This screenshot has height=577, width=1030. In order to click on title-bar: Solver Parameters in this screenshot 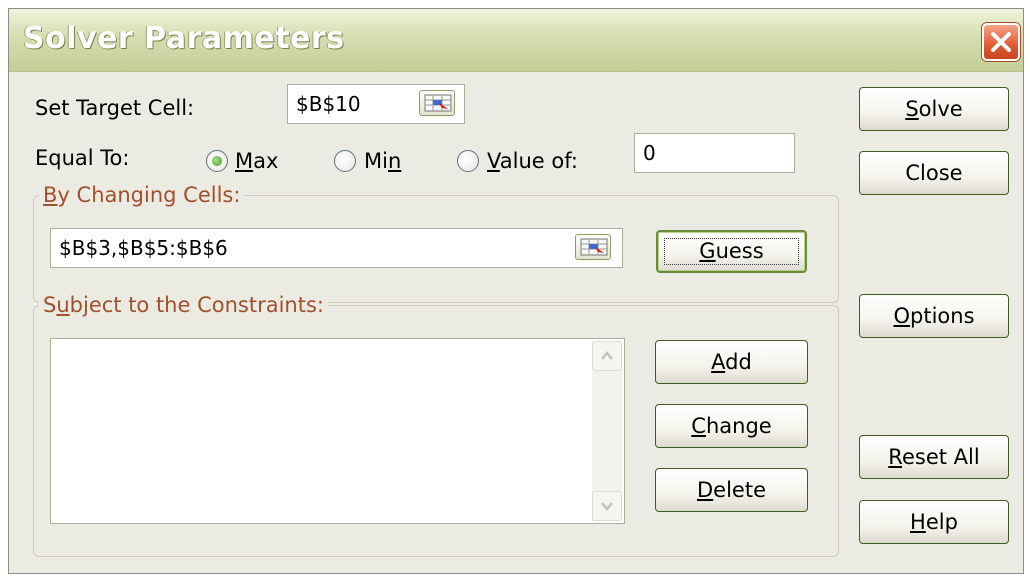, I will do `click(516, 40)`.